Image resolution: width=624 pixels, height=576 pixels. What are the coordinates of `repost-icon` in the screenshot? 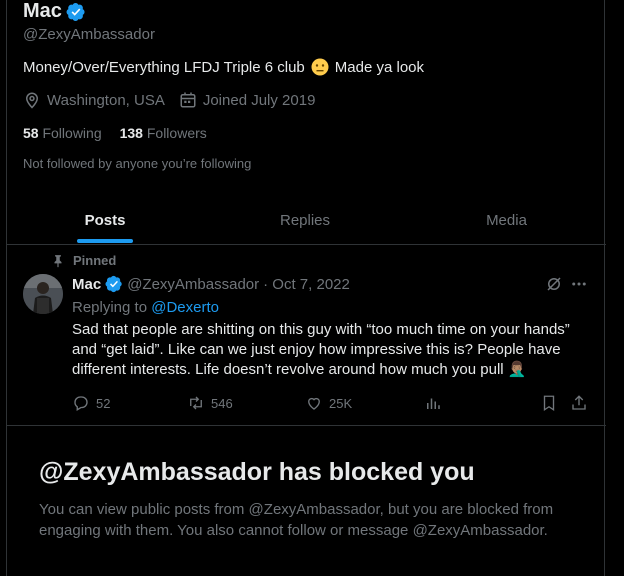 It's located at (196, 403).